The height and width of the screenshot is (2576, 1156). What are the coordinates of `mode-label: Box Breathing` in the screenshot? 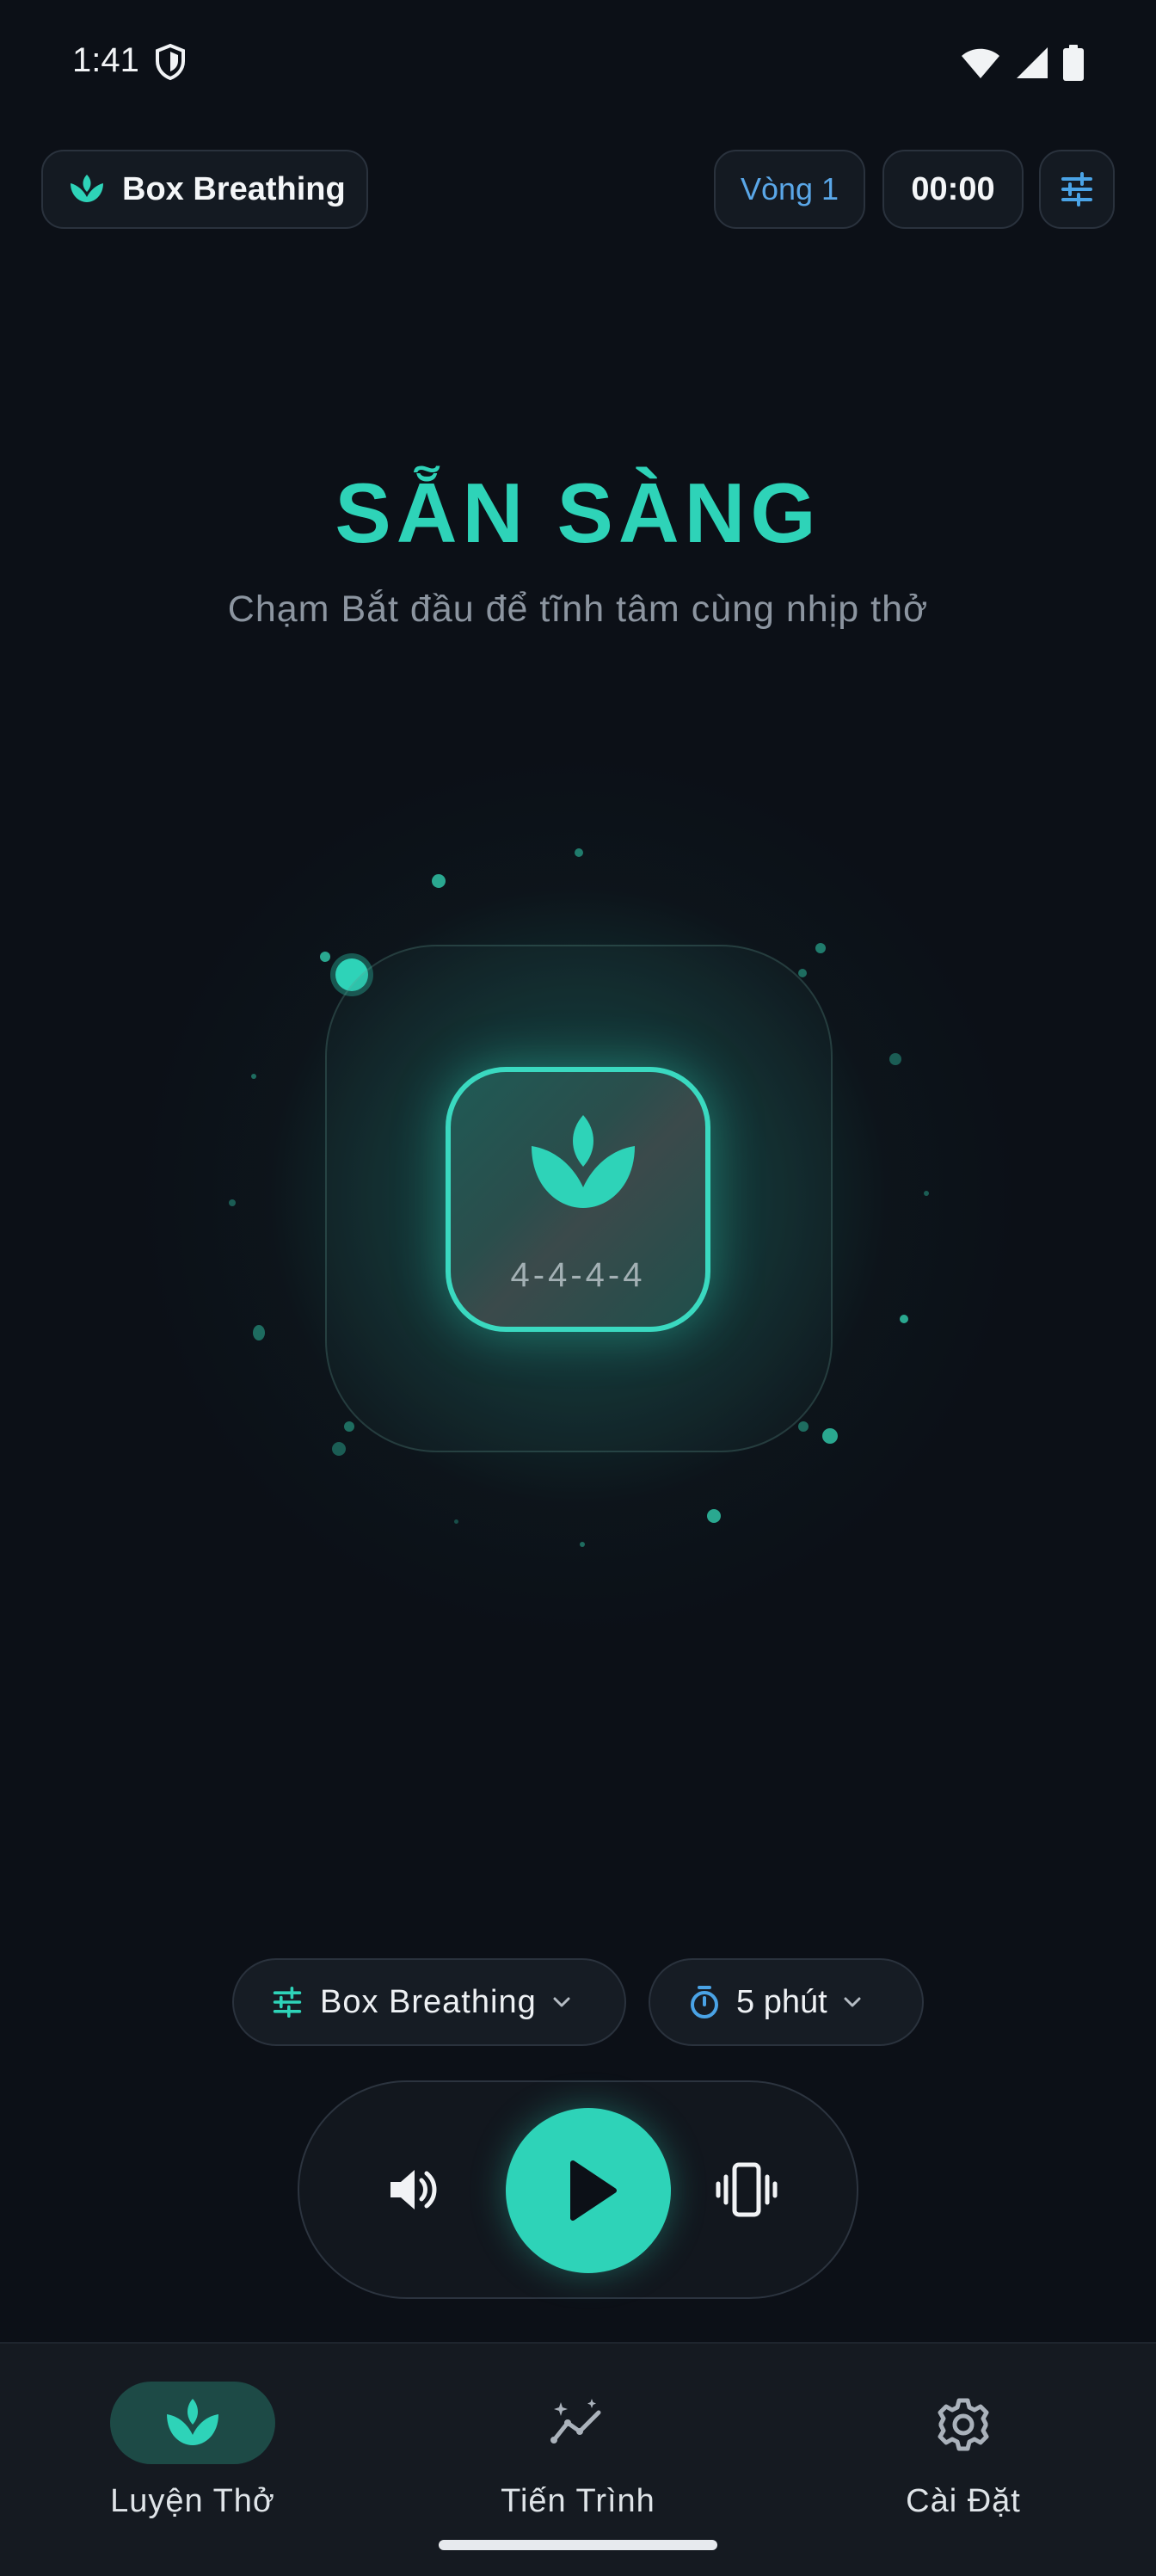 It's located at (234, 188).